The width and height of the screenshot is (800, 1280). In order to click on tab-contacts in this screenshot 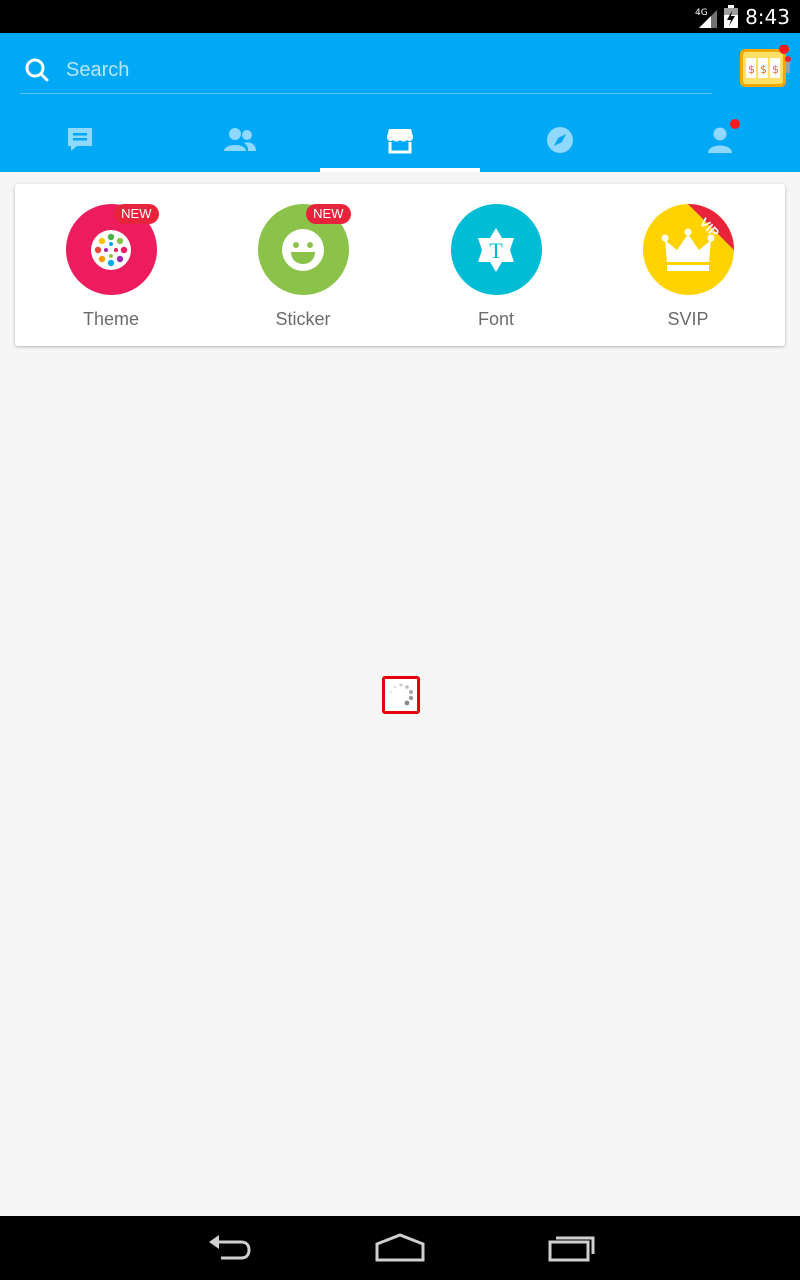, I will do `click(240, 139)`.